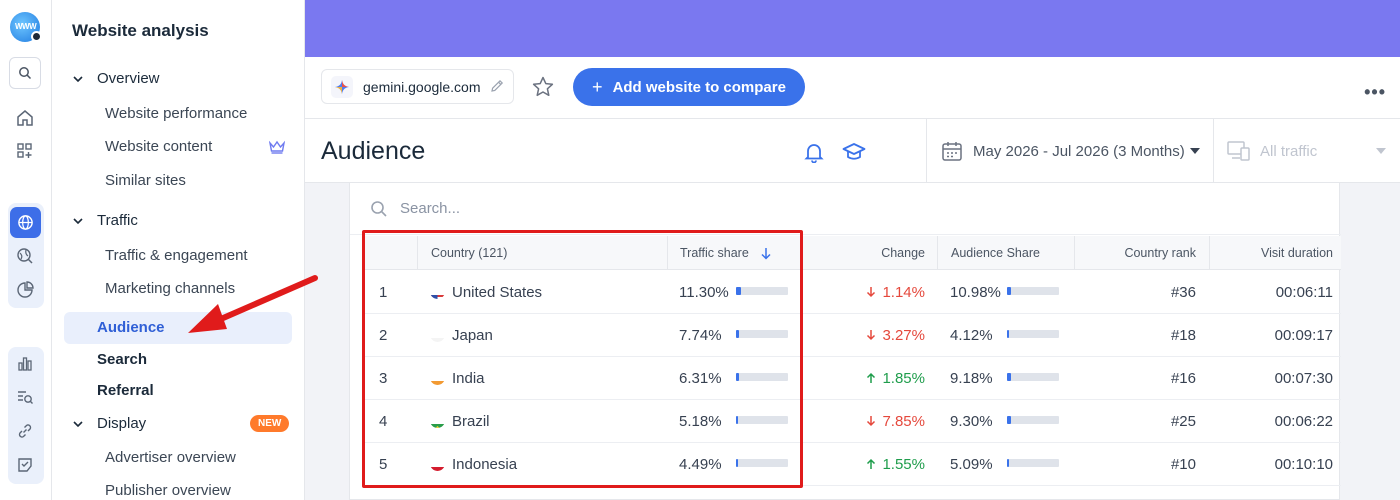 This screenshot has height=500, width=1400. Describe the element at coordinates (36, 36) in the screenshot. I see `logo-status-dot` at that location.